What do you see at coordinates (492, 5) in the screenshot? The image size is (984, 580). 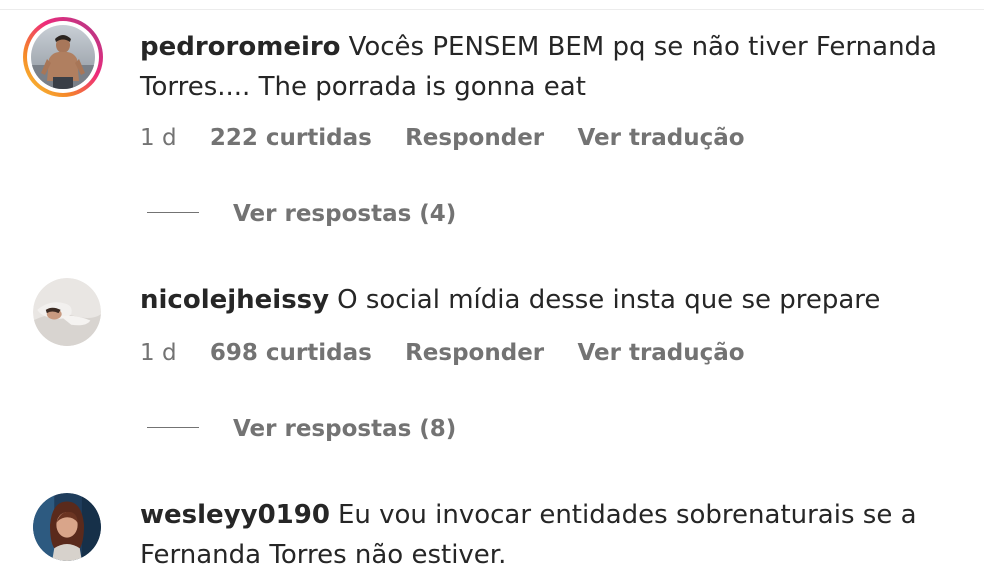 I see `top-divider` at bounding box center [492, 5].